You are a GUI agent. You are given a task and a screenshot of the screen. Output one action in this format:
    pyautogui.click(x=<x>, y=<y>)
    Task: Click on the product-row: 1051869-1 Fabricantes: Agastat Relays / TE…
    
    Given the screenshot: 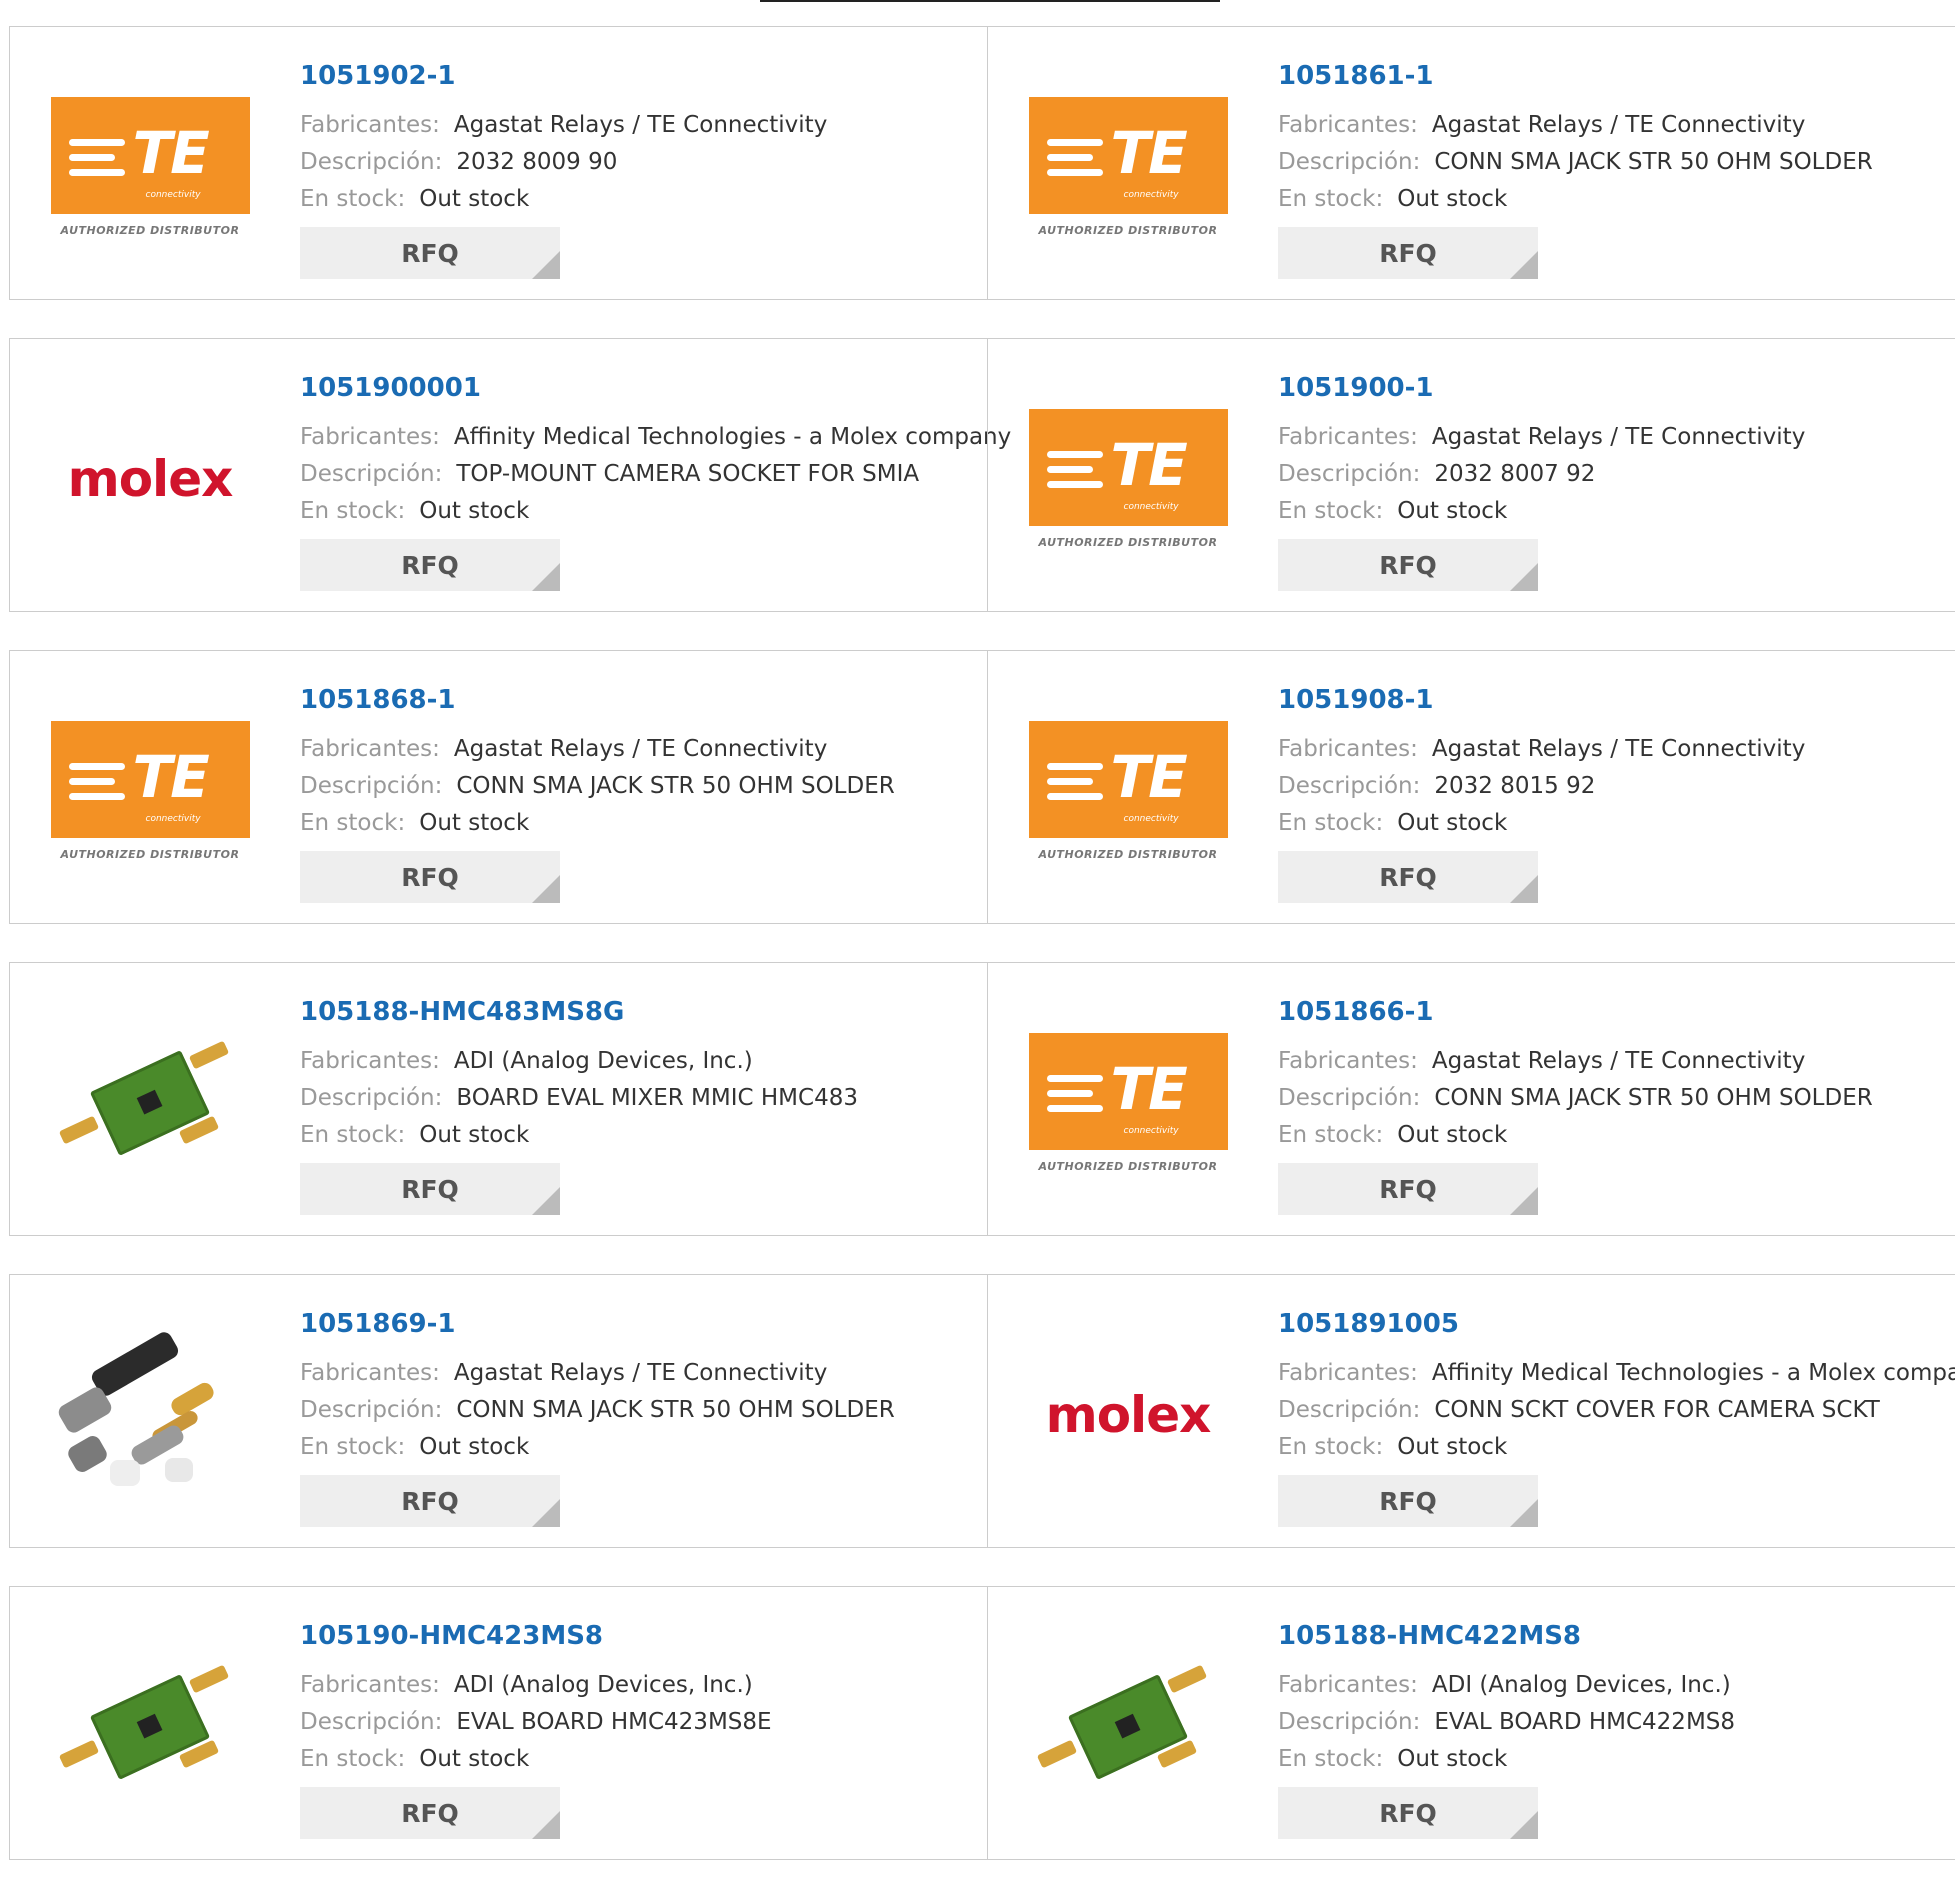 What is the action you would take?
    pyautogui.click(x=982, y=1411)
    